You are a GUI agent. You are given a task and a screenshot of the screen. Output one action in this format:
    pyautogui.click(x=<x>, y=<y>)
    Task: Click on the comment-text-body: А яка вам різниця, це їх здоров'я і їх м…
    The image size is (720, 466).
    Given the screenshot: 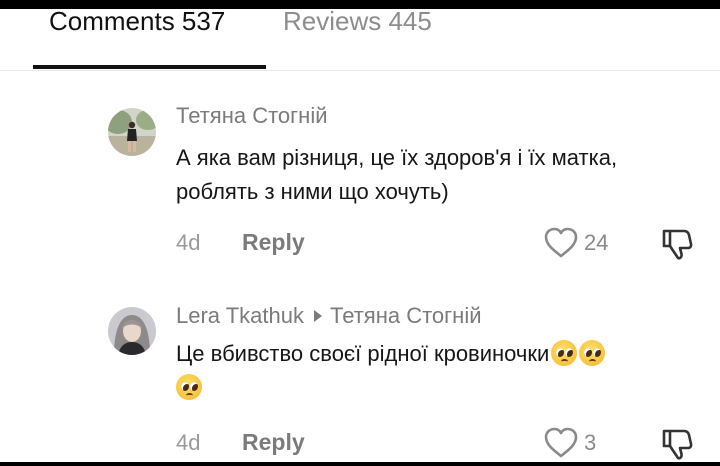 What is the action you would take?
    pyautogui.click(x=397, y=174)
    